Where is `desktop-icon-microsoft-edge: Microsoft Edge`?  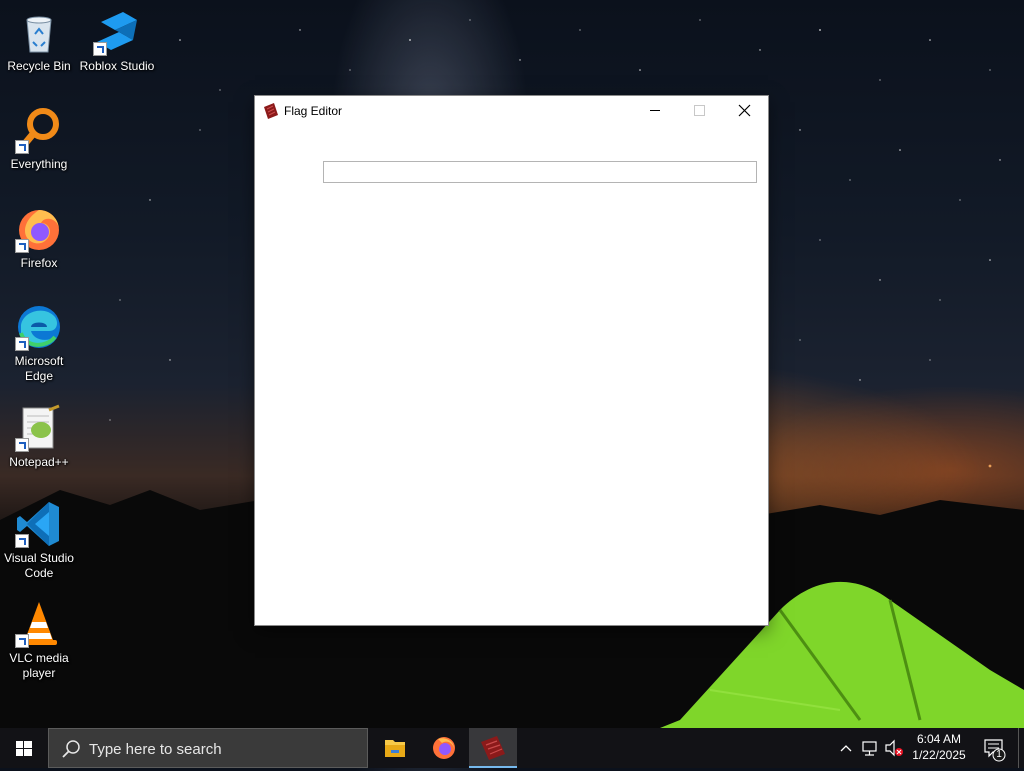 desktop-icon-microsoft-edge: Microsoft Edge is located at coordinates (39, 343).